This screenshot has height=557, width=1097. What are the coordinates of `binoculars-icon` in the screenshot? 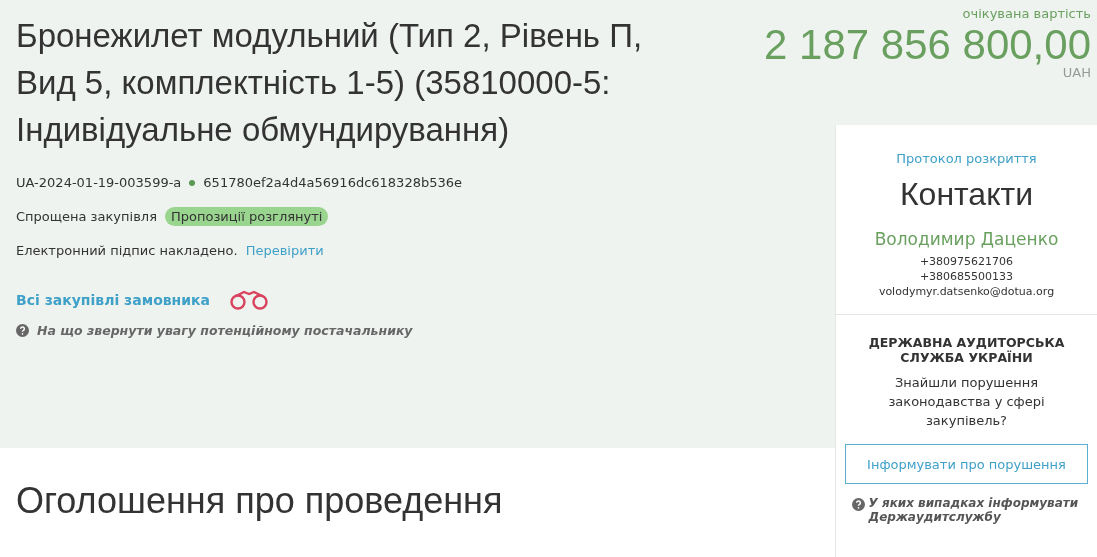 It's located at (249, 300).